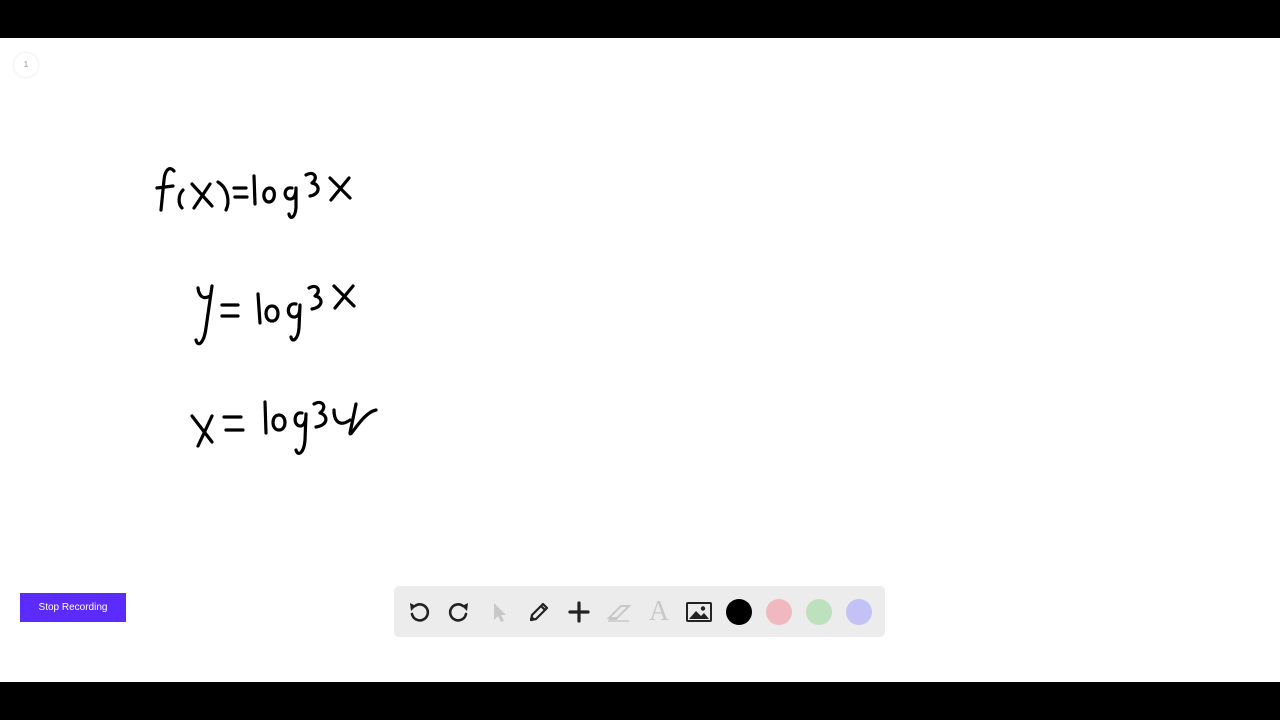 The width and height of the screenshot is (1280, 720). I want to click on select-pointer-button, so click(499, 612).